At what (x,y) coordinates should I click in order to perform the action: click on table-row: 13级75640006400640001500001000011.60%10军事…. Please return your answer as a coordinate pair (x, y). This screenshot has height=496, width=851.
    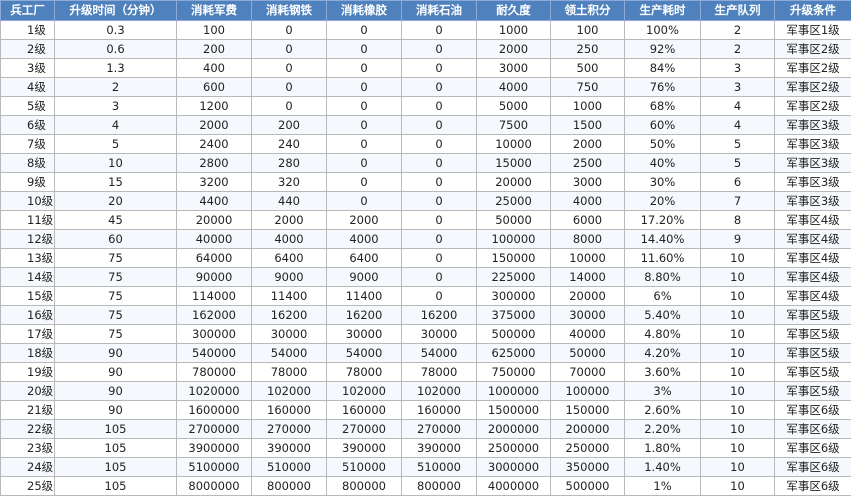
    Looking at the image, I should click on (426, 258).